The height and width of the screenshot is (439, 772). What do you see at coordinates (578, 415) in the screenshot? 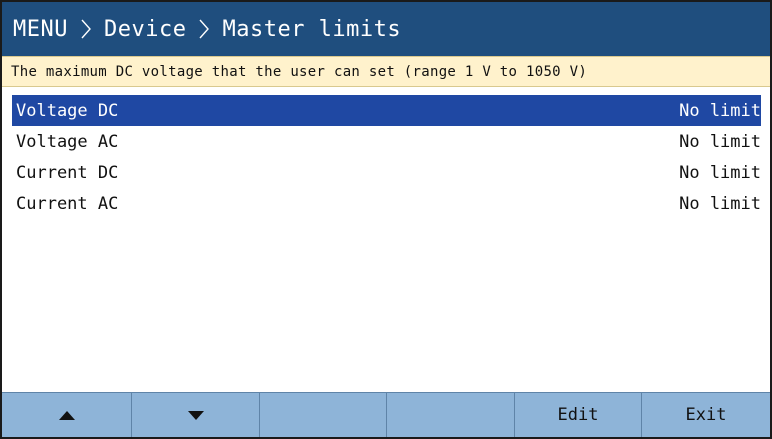
I see `edit-button: Edit` at bounding box center [578, 415].